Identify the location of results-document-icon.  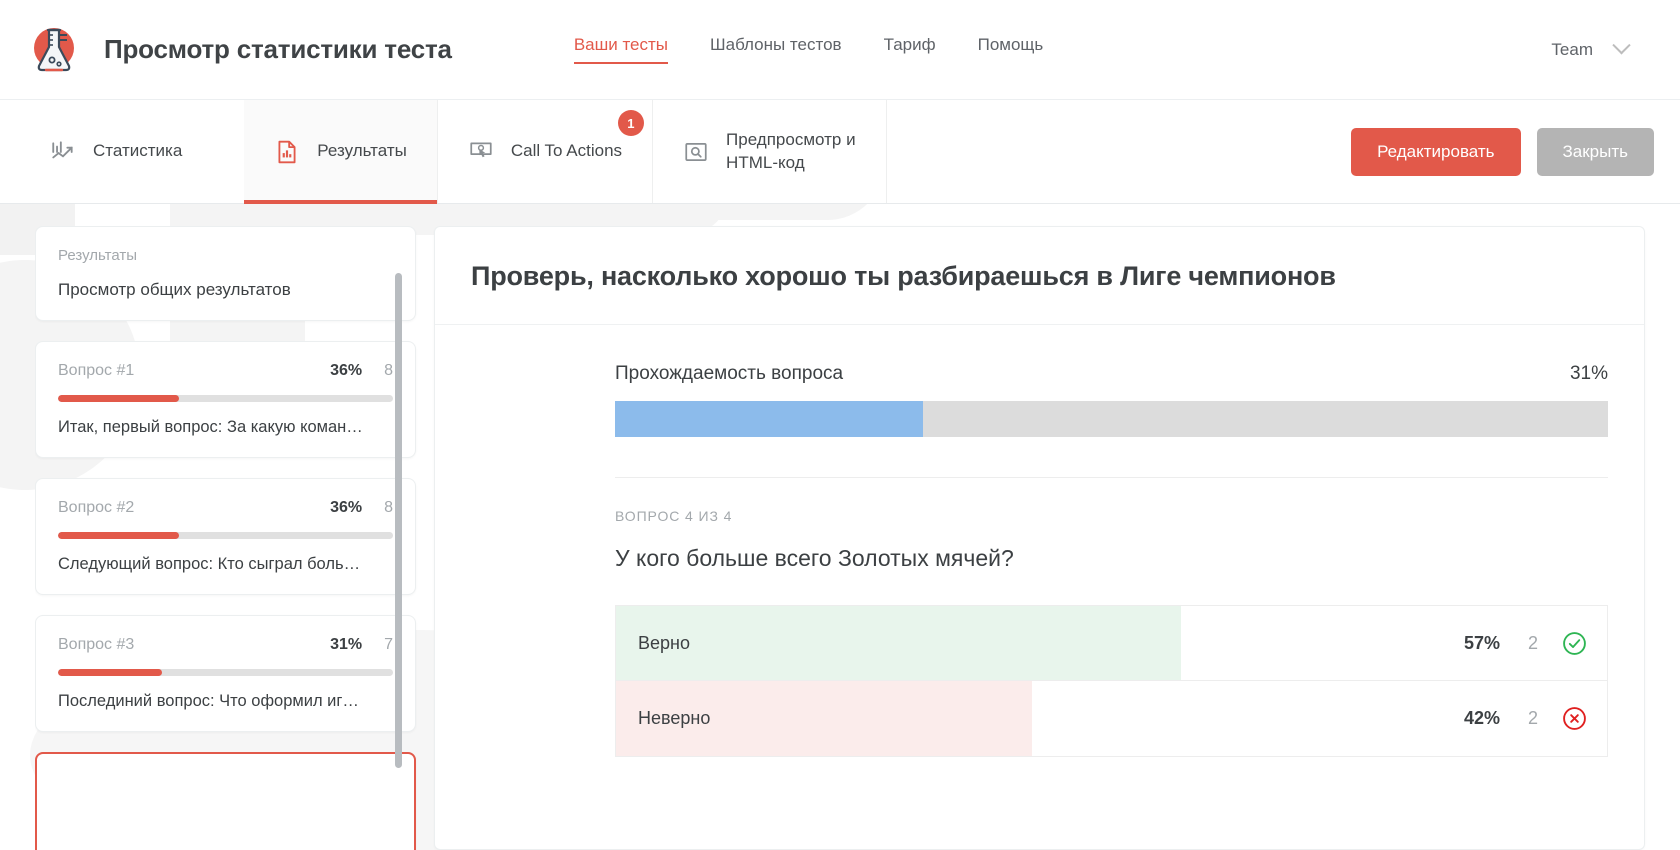
(287, 152).